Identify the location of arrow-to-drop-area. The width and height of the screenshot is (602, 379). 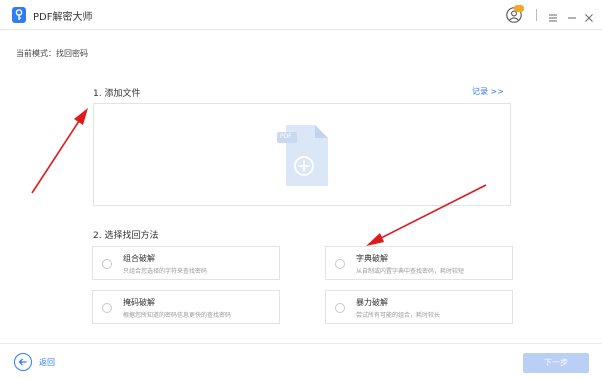
(59, 151).